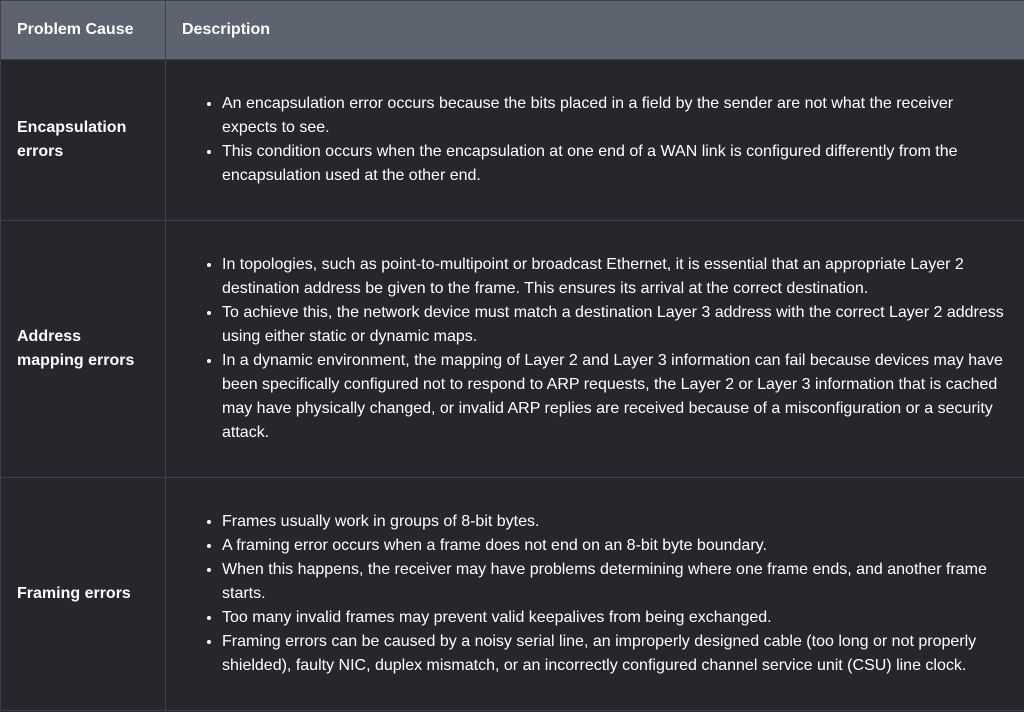 The width and height of the screenshot is (1024, 712). I want to click on table-header-row: Problem Cause Description, so click(512, 30).